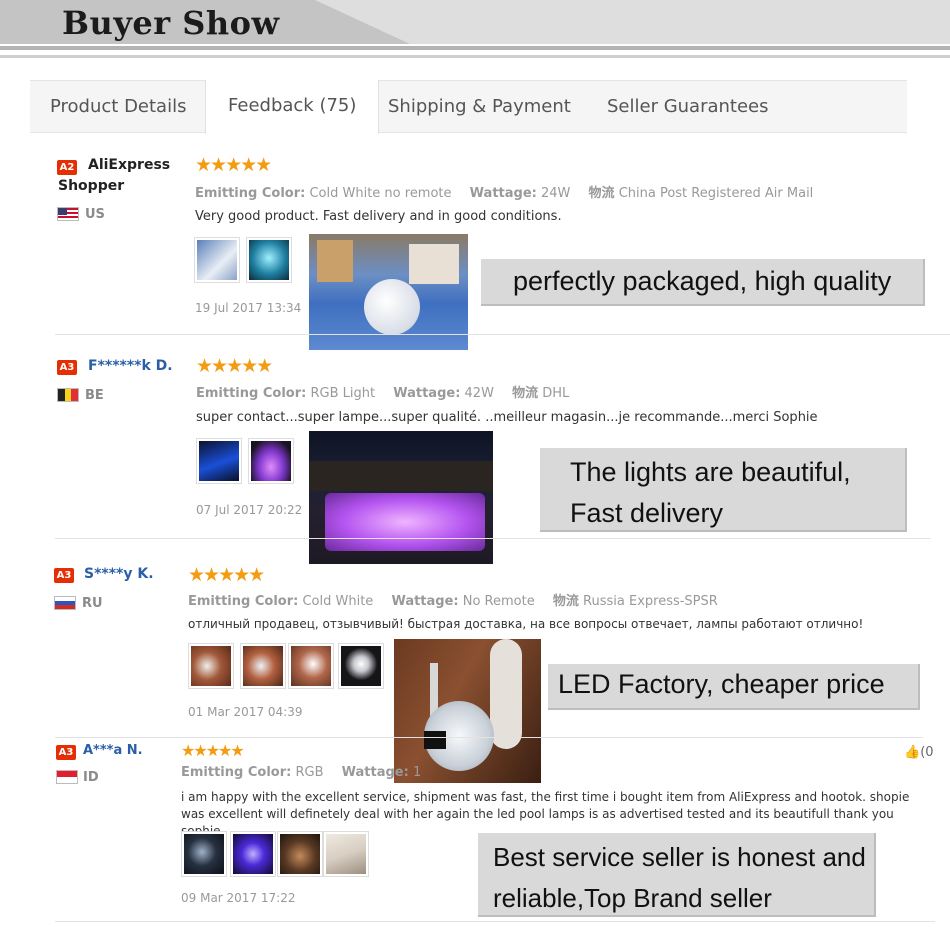 This screenshot has width=950, height=930. Describe the element at coordinates (92, 603) in the screenshot. I see `buyer-country: RU` at that location.